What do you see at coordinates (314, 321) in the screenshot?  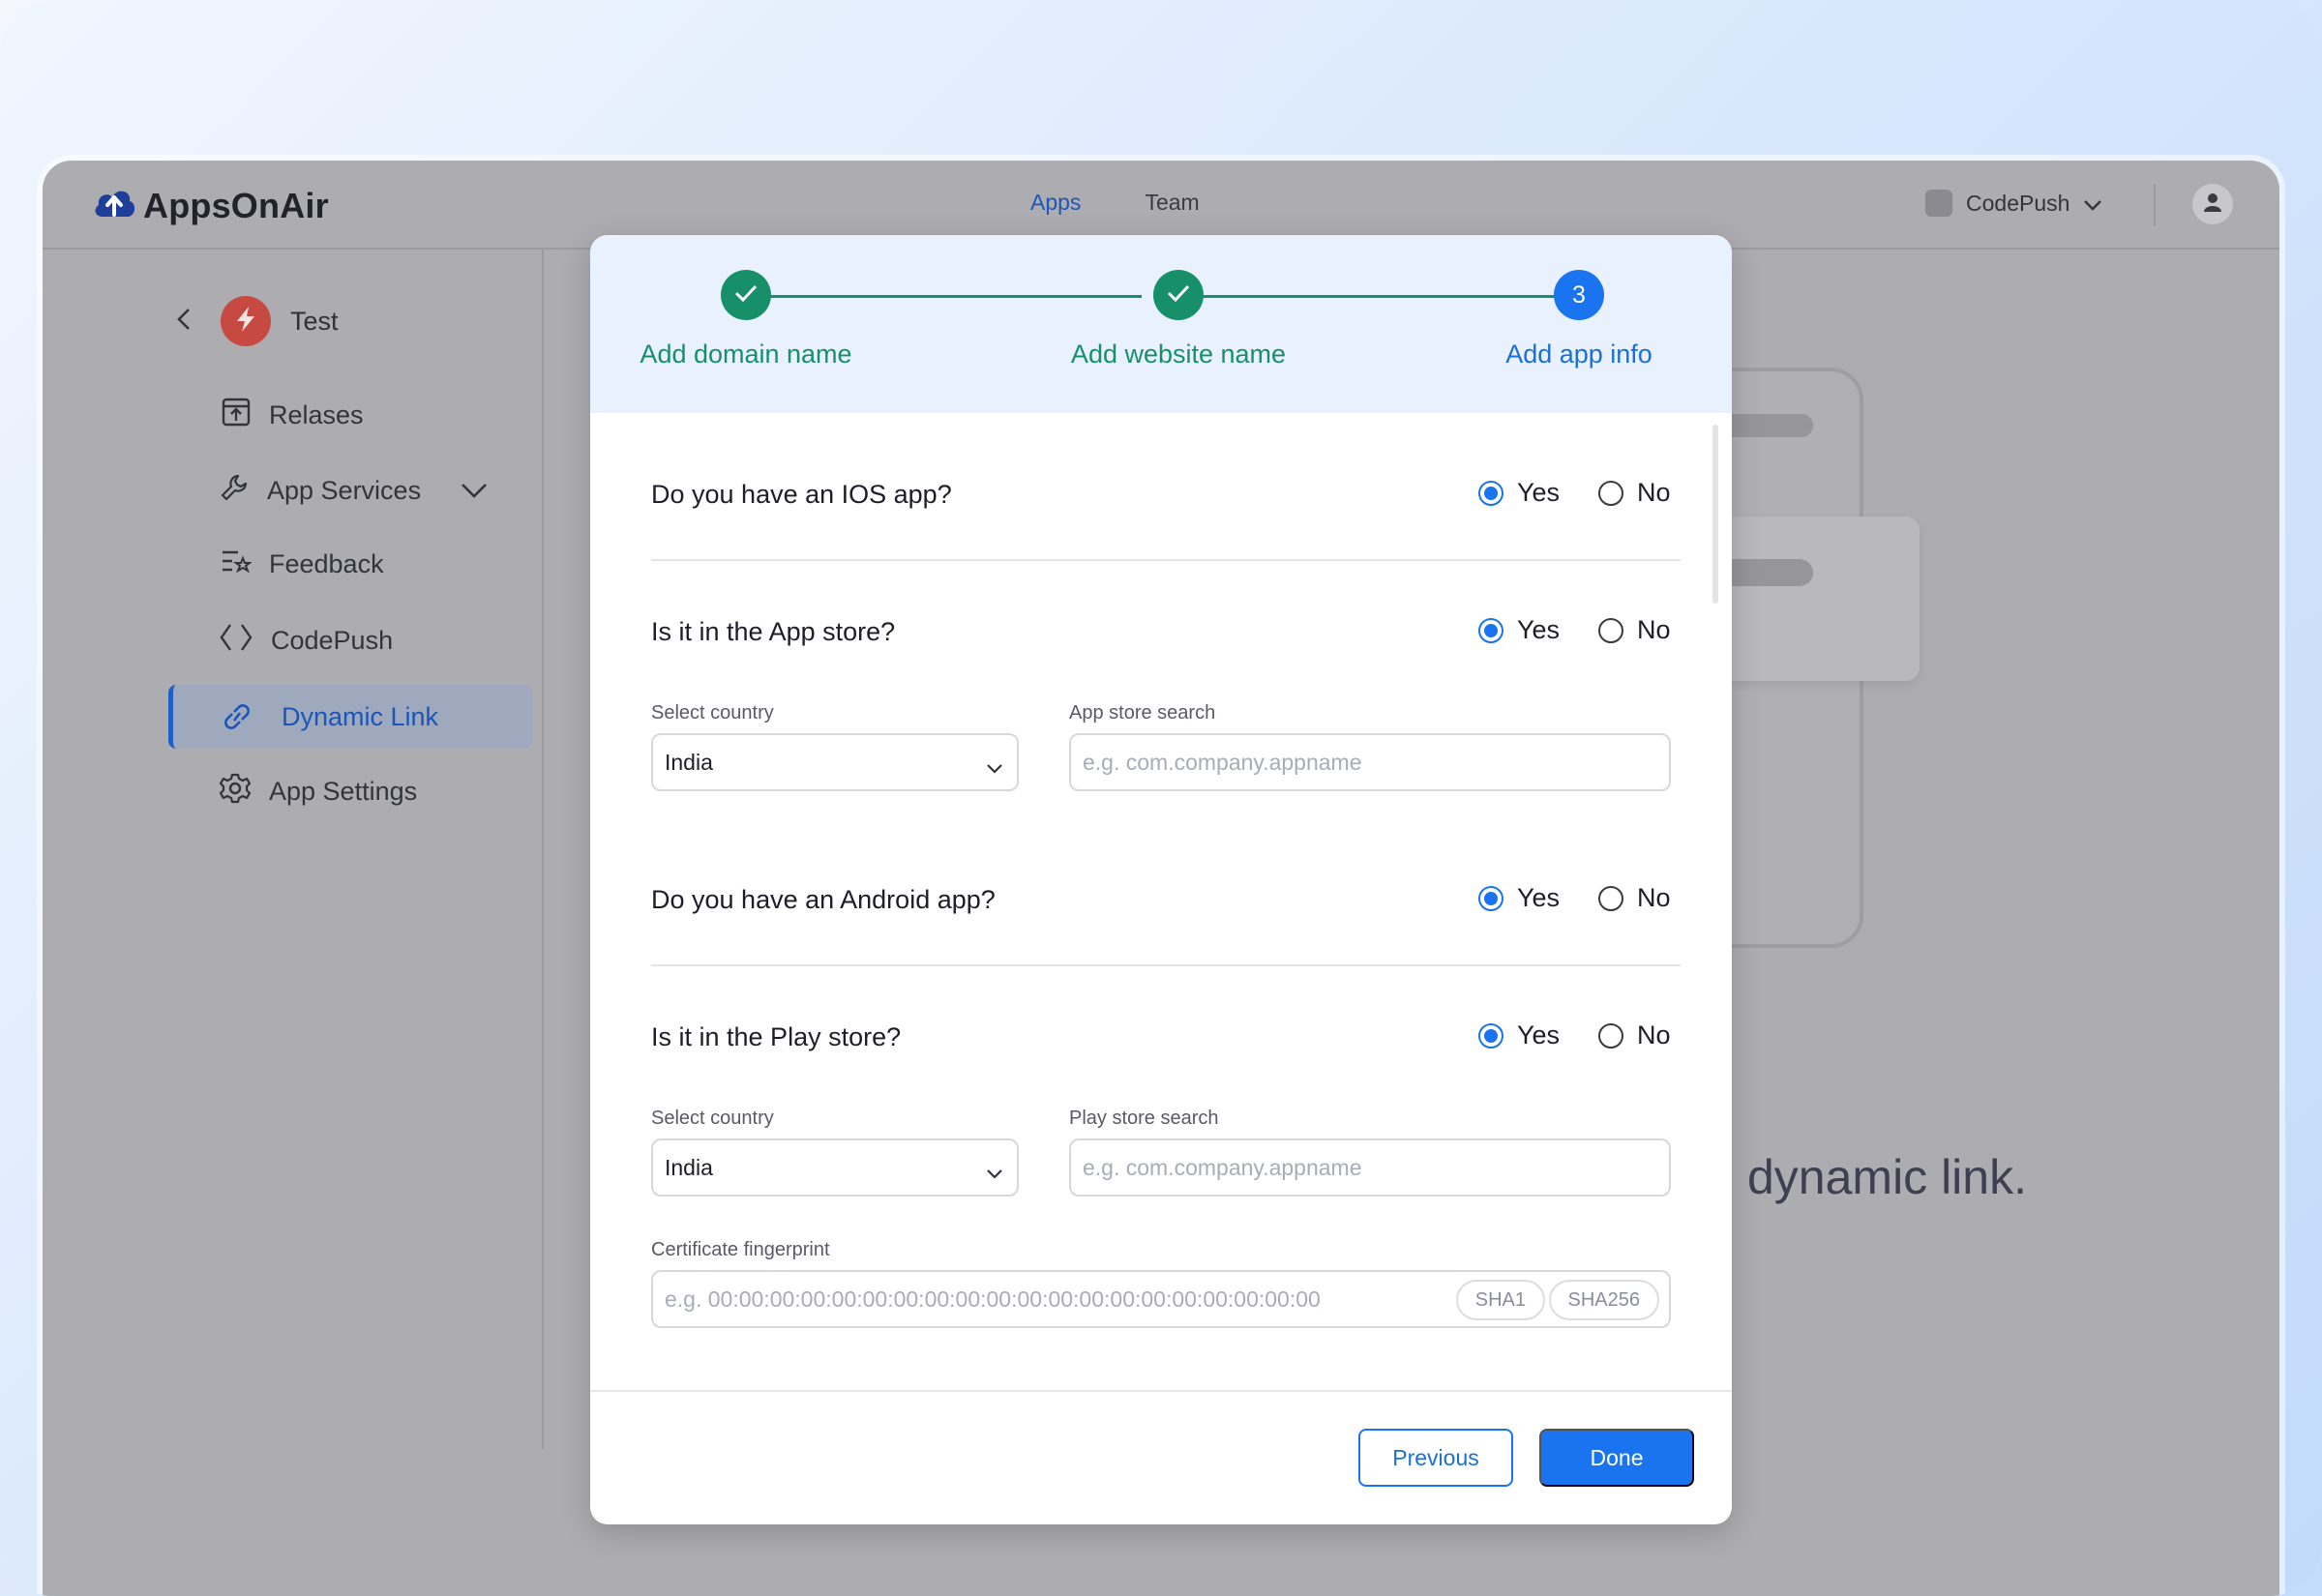 I see `app-name: Test` at bounding box center [314, 321].